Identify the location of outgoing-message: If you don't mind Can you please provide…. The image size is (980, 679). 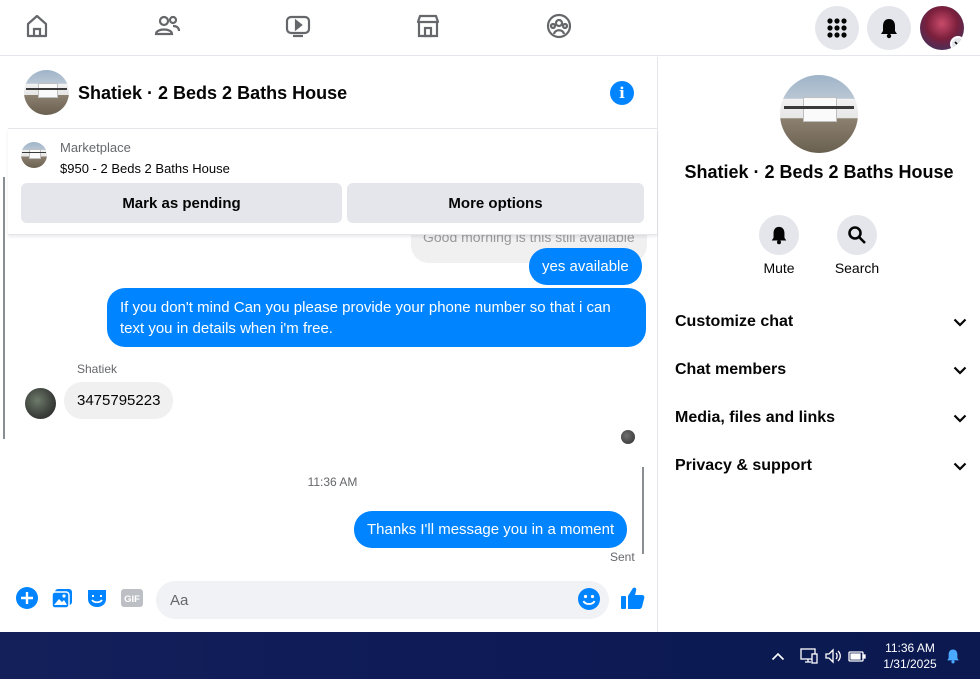
(376, 317).